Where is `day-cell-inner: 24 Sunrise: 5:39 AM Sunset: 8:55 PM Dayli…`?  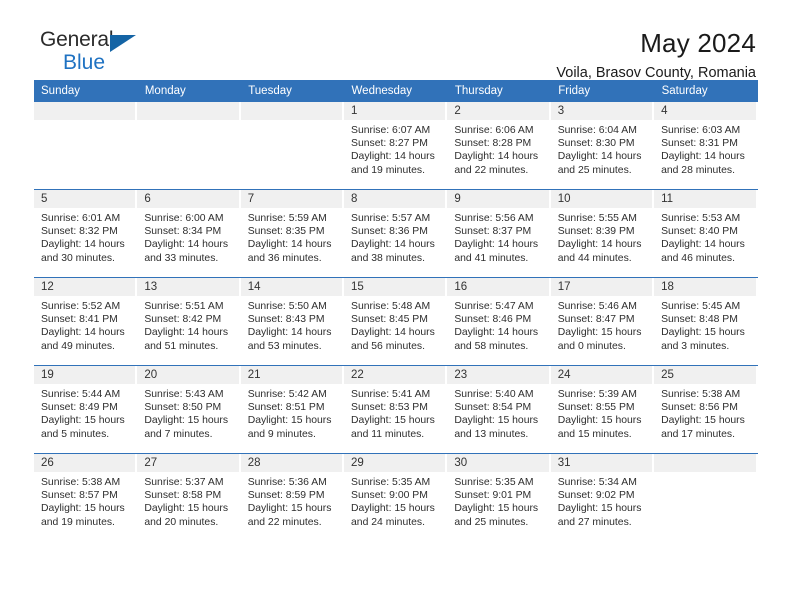 day-cell-inner: 24 Sunrise: 5:39 AM Sunset: 8:55 PM Dayli… is located at coordinates (602, 409).